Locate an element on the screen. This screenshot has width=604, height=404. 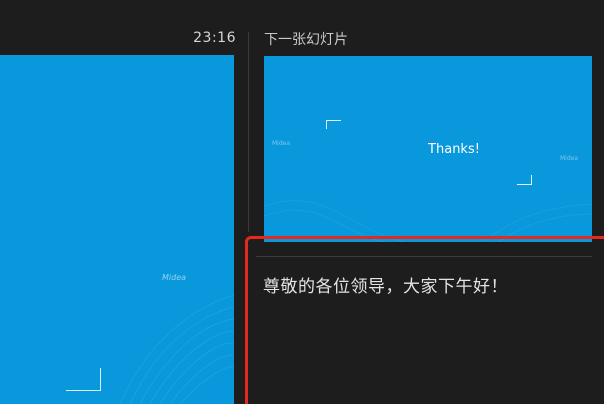
speaker-notes: 尊敬的各位领导，大家下午好！ is located at coordinates (385, 284).